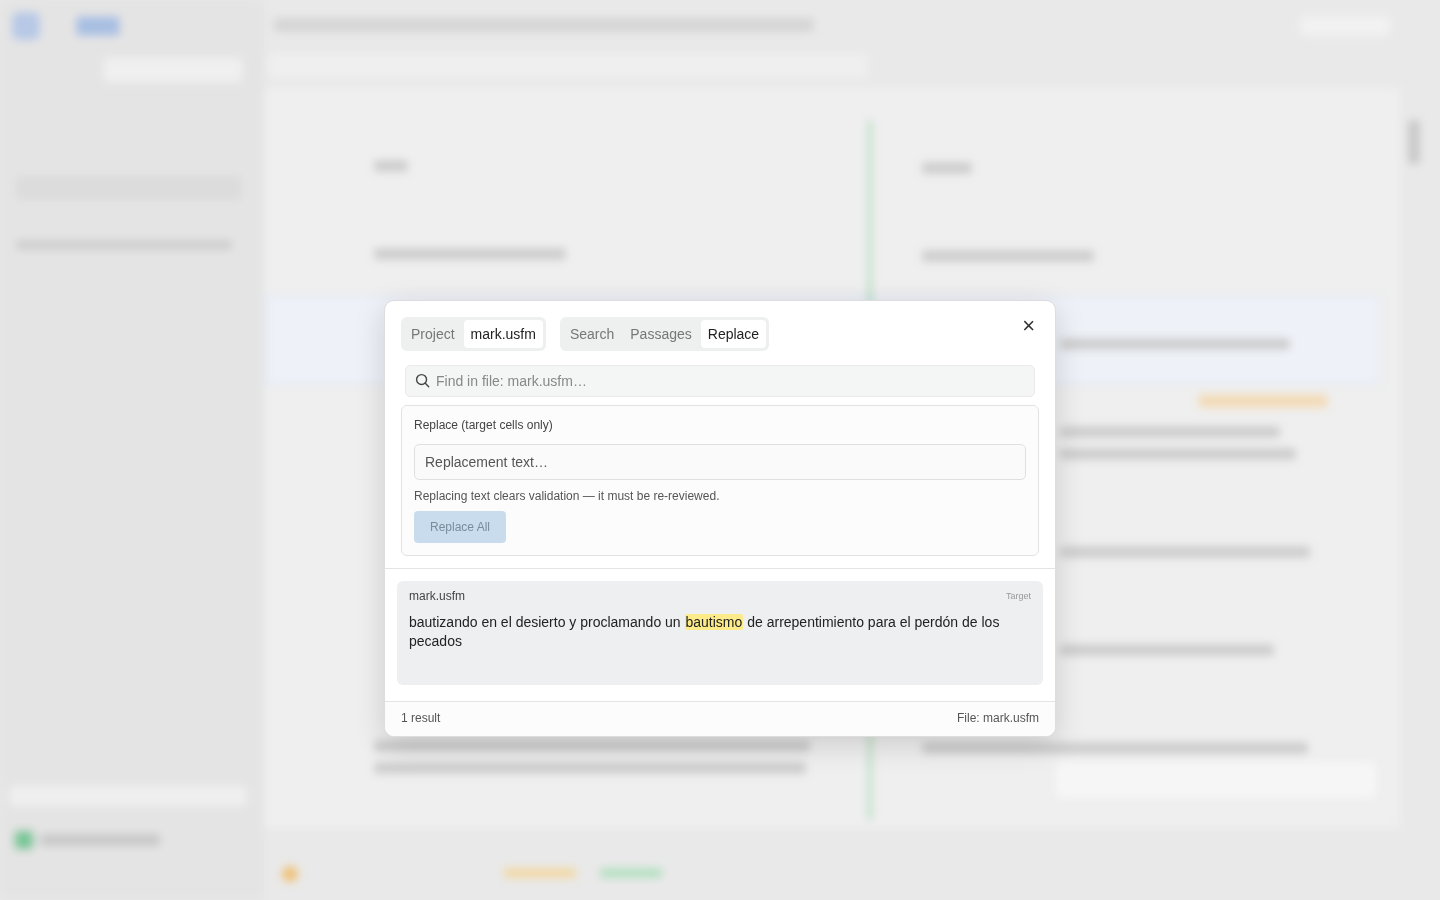 This screenshot has width=1440, height=900. What do you see at coordinates (592, 334) in the screenshot?
I see `tab: Search` at bounding box center [592, 334].